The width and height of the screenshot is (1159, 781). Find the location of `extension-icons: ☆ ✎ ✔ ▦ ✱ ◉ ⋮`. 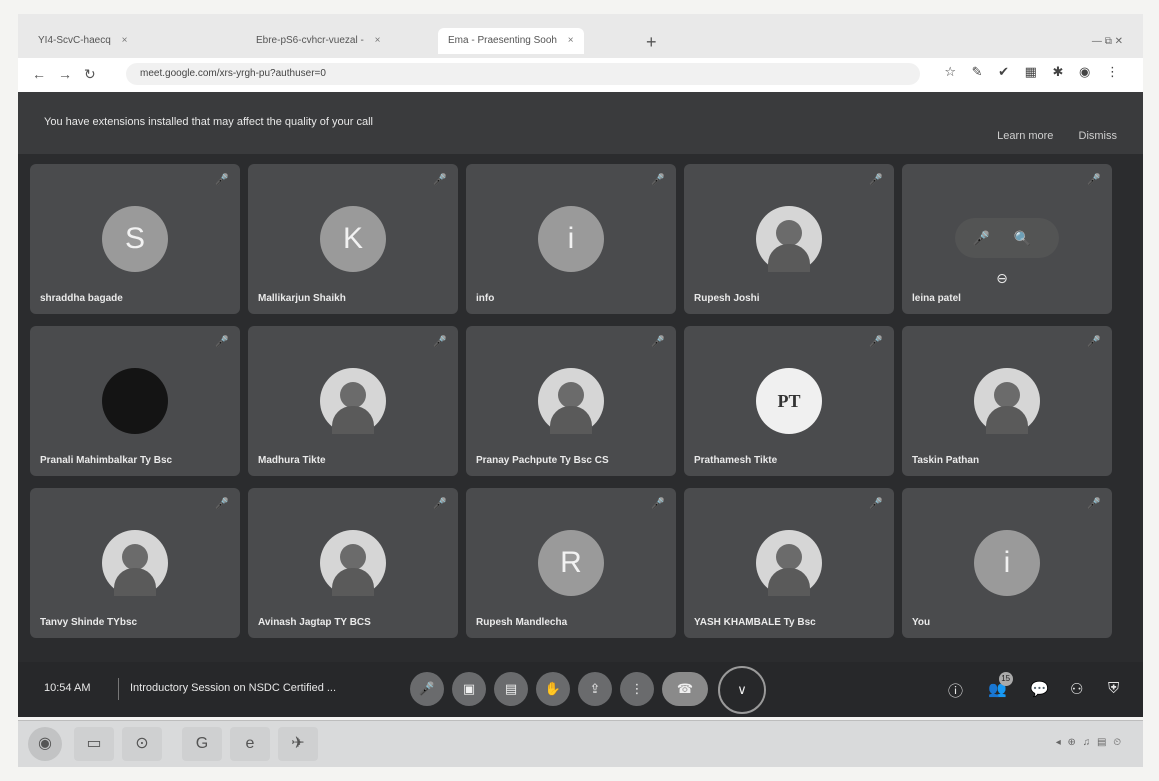

extension-icons: ☆ ✎ ✔ ▦ ✱ ◉ ⋮ is located at coordinates (1034, 72).